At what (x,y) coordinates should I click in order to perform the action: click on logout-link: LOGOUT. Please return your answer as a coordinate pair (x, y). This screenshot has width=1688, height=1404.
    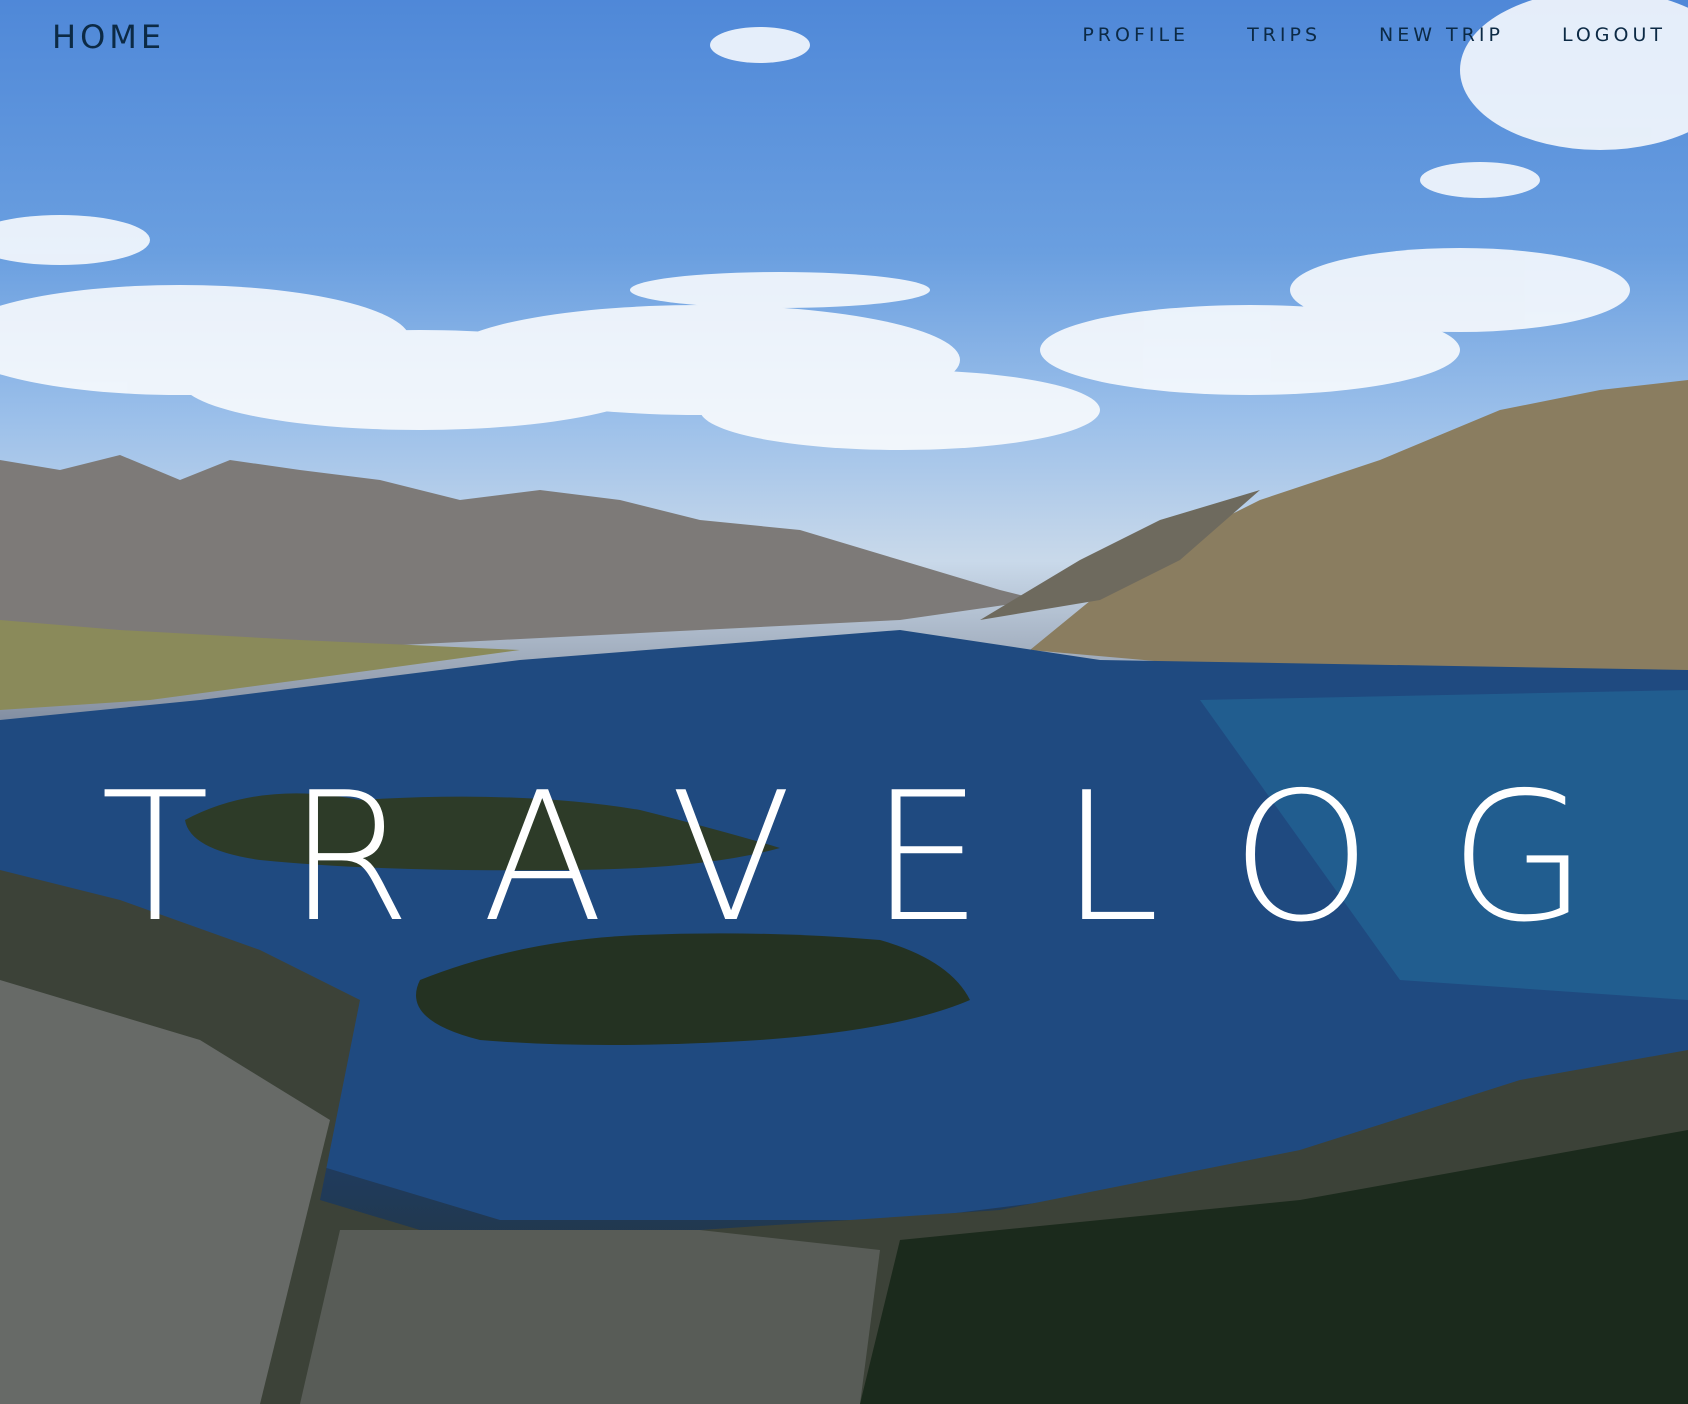
    Looking at the image, I should click on (1614, 35).